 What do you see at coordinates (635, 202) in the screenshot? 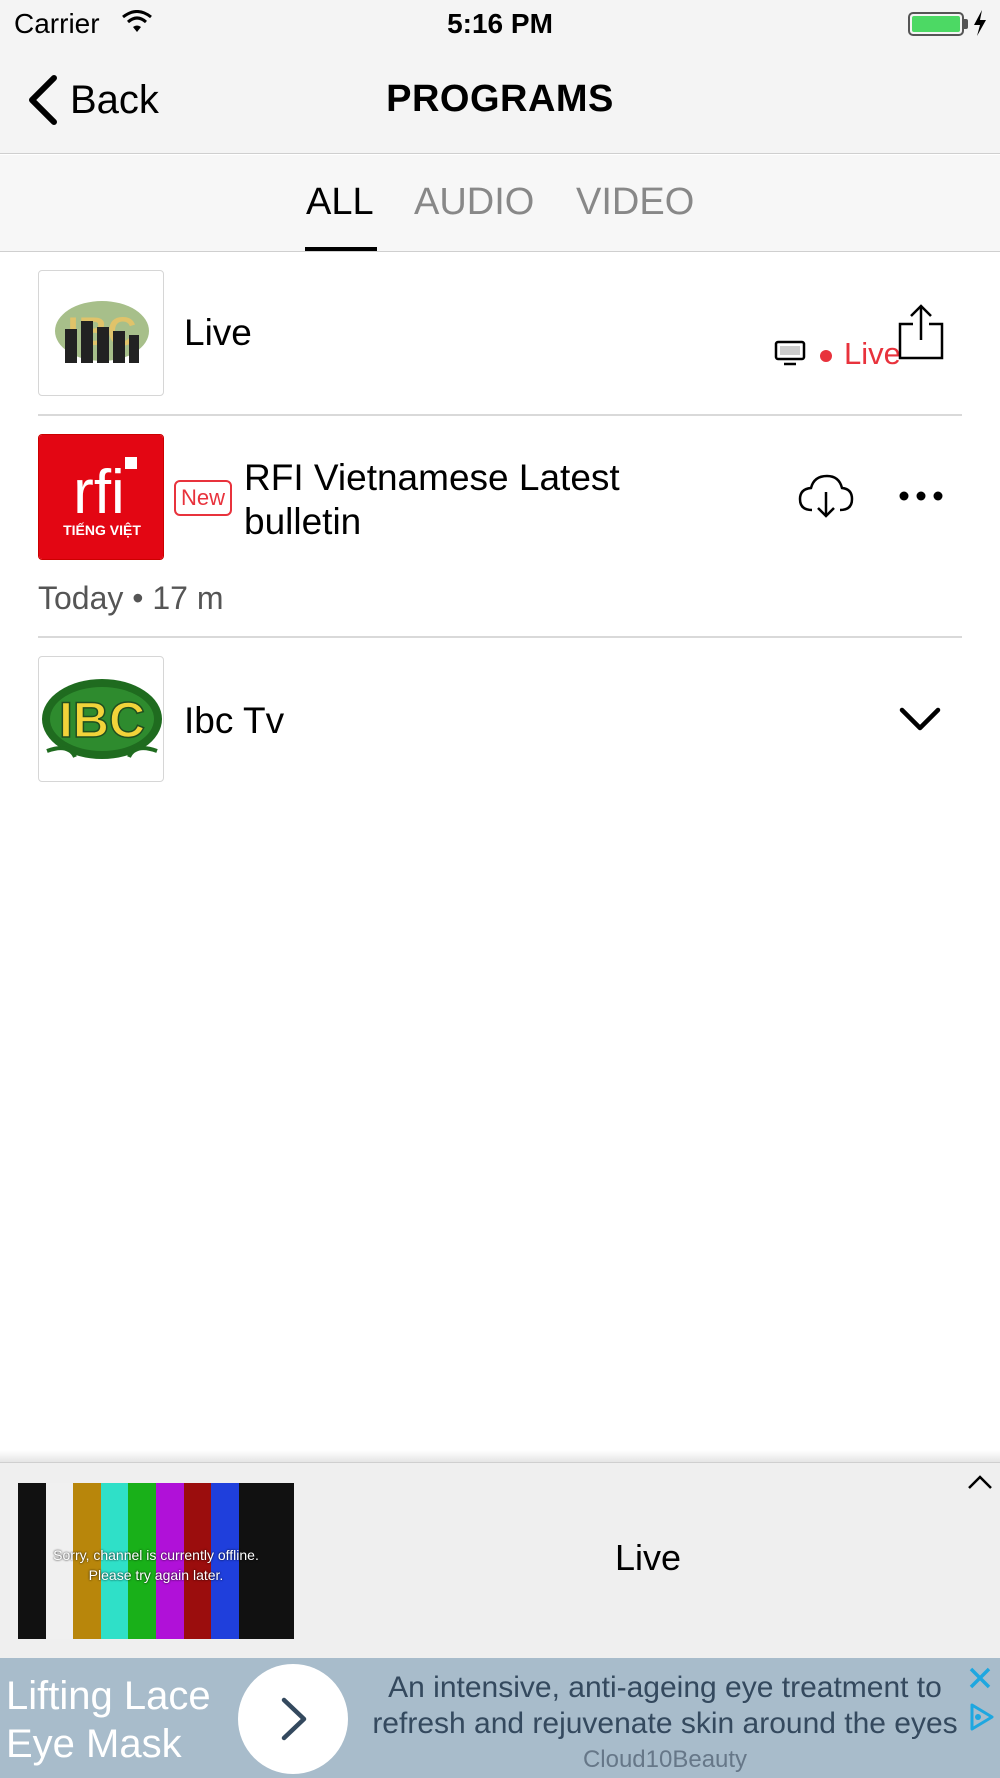
I see `tab-video: VIDEO` at bounding box center [635, 202].